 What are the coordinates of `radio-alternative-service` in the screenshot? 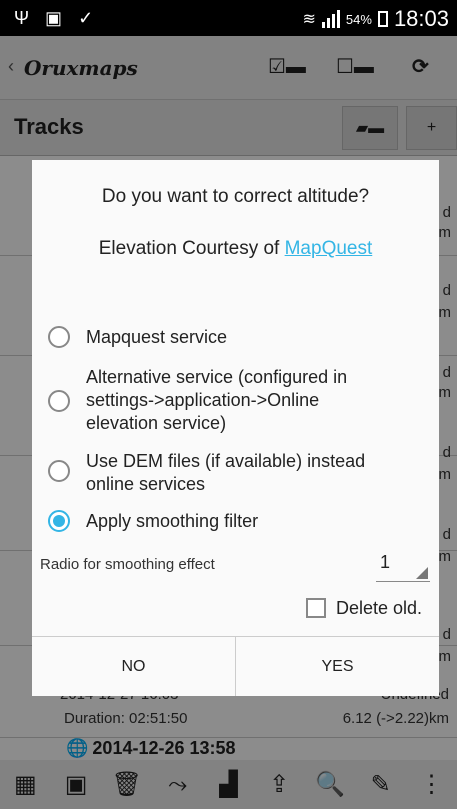 It's located at (59, 401).